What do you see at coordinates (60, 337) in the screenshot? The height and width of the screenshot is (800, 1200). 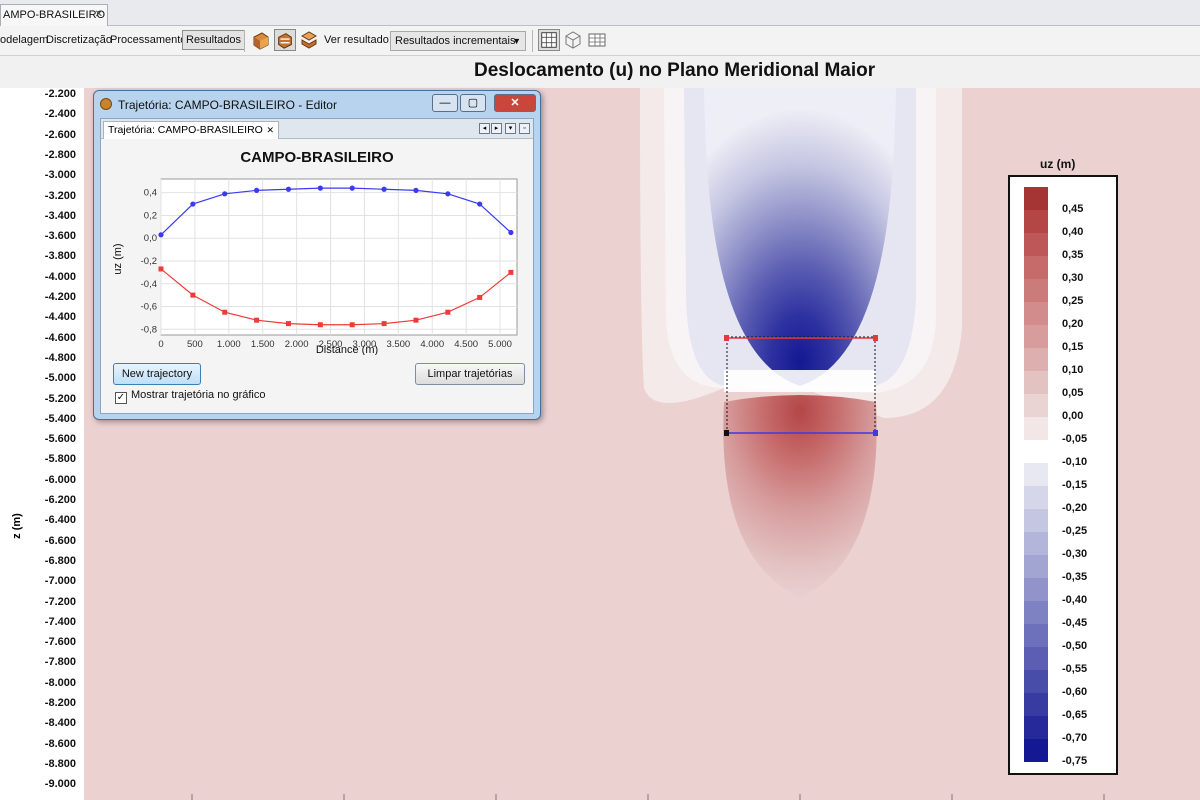 I see `y-tick-label: -4.600` at bounding box center [60, 337].